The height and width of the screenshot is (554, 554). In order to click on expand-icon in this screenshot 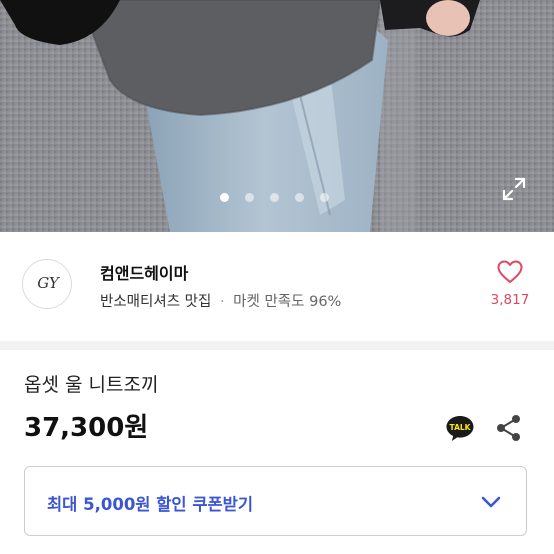, I will do `click(514, 189)`.